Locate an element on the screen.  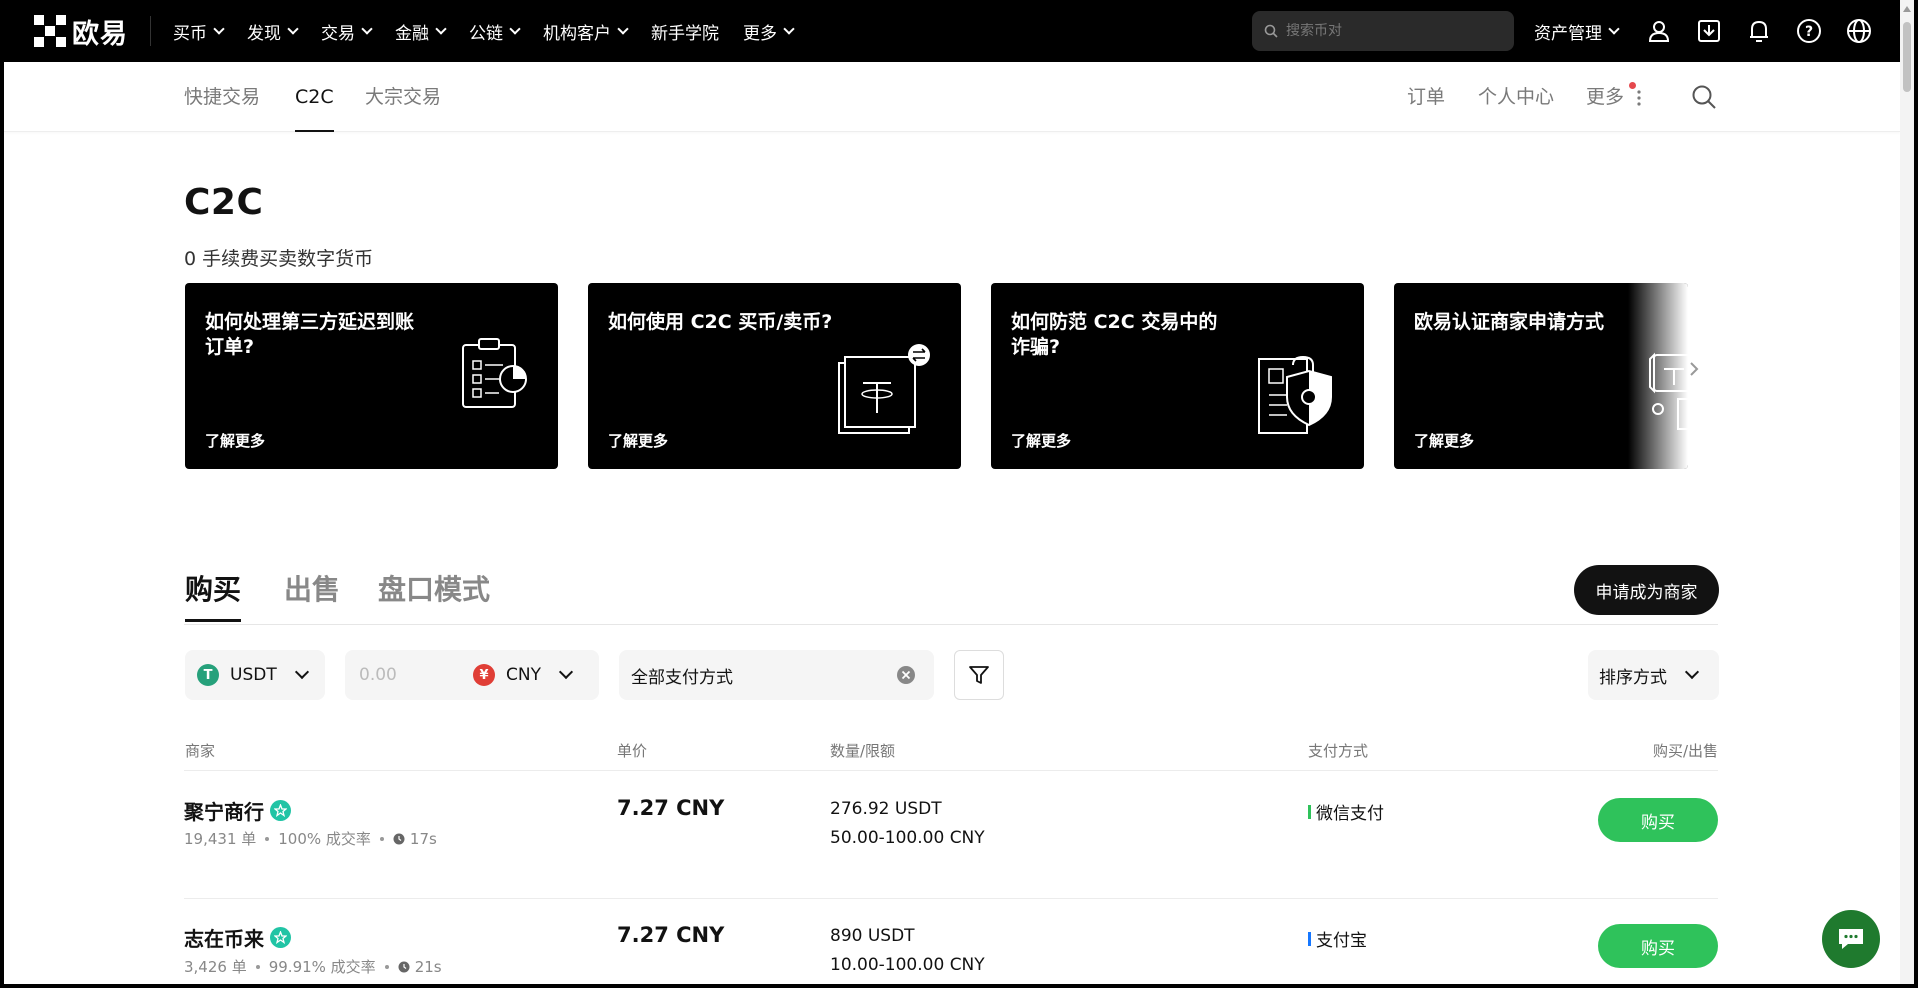
help-icon: ? is located at coordinates (1809, 31).